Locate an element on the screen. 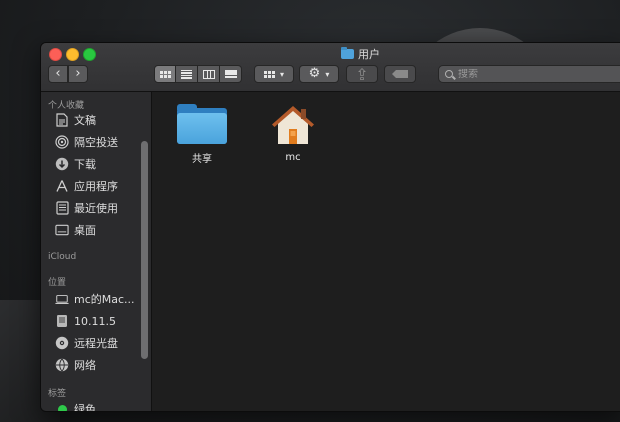 This screenshot has width=620, height=422. search-input is located at coordinates (533, 74).